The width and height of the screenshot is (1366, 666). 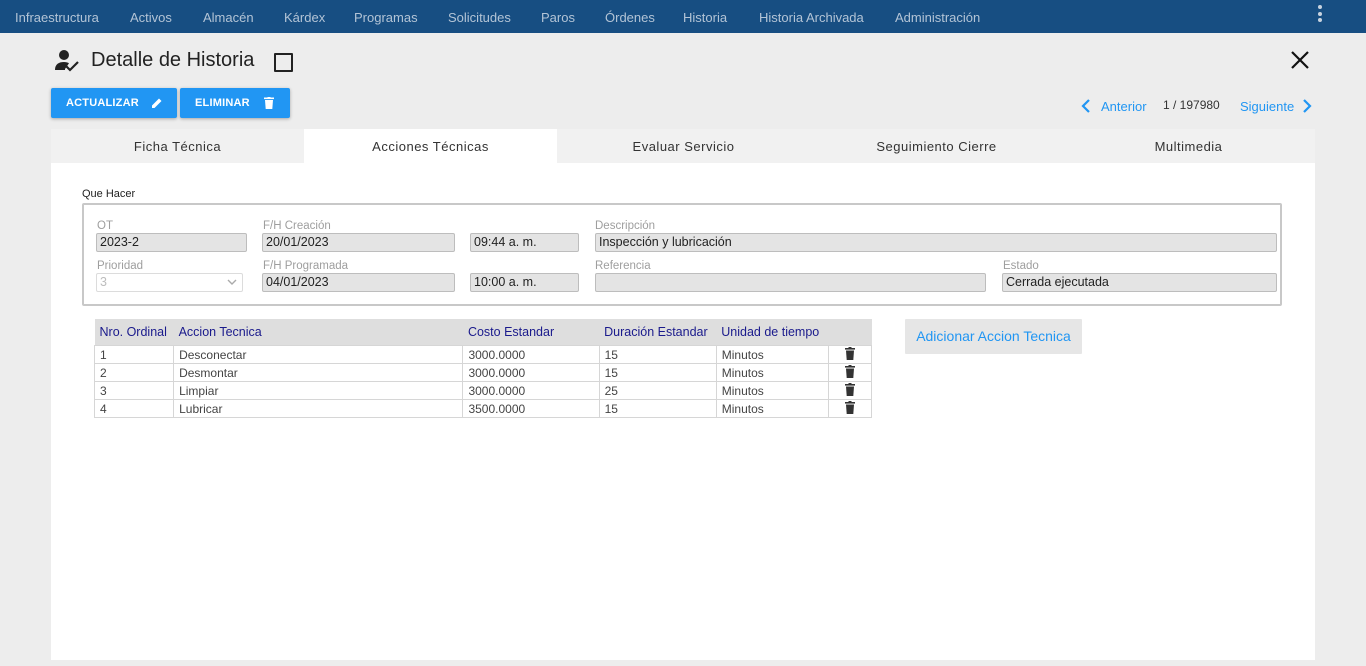 I want to click on pencil-icon, so click(x=157, y=103).